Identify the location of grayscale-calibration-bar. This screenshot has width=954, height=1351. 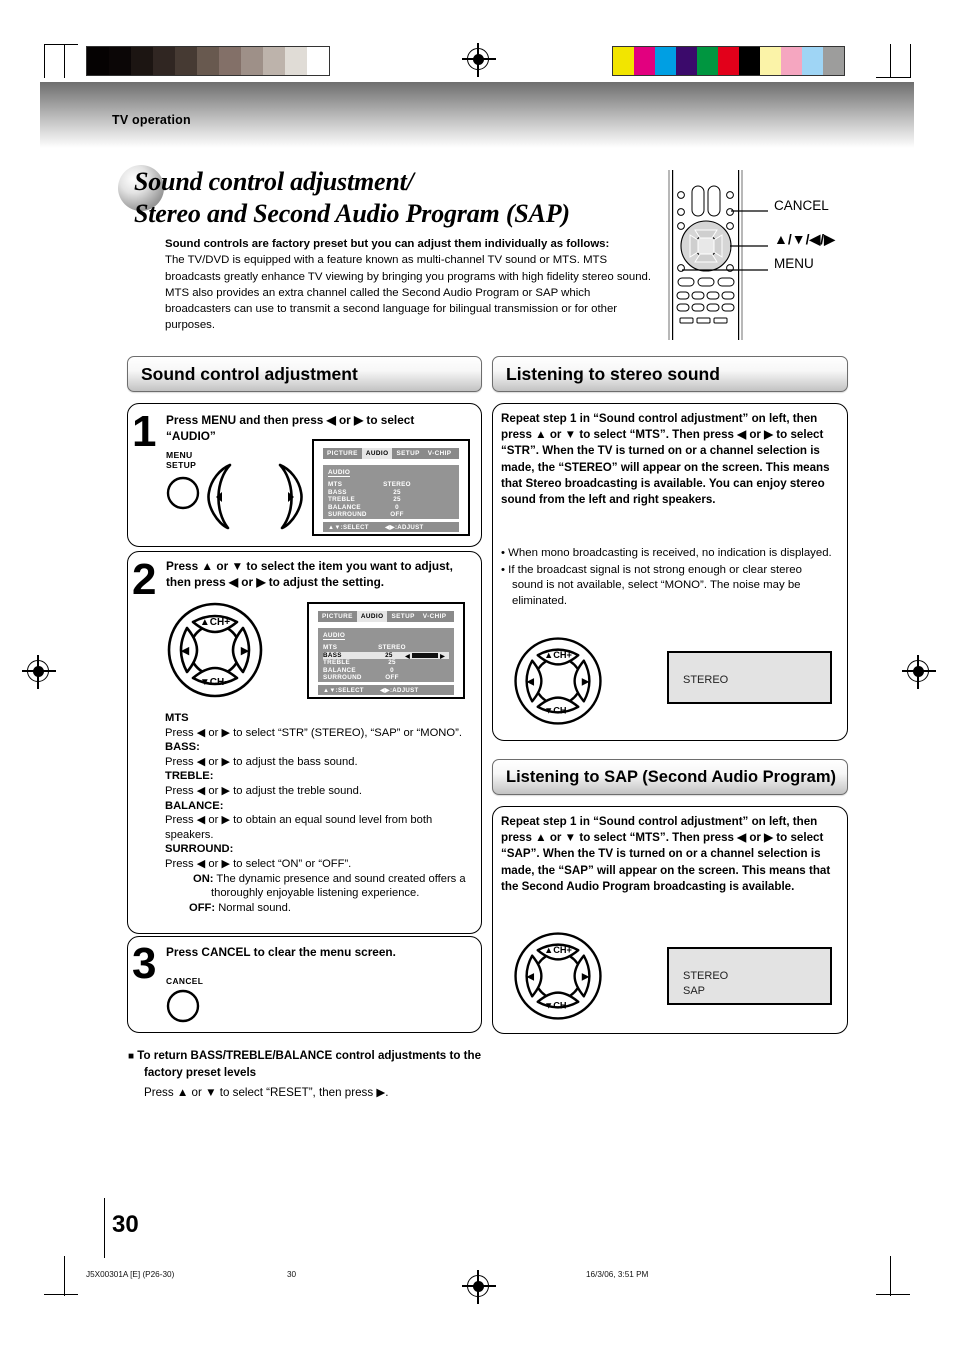
(208, 61).